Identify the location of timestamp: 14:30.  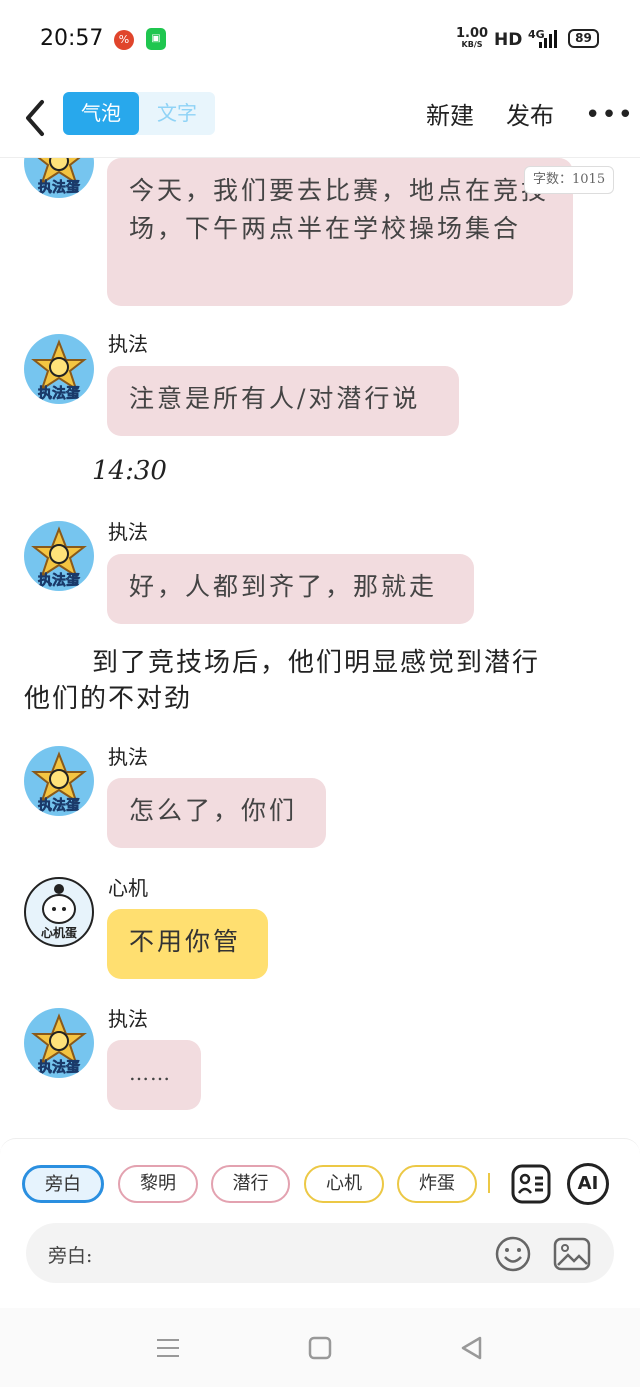
(129, 471).